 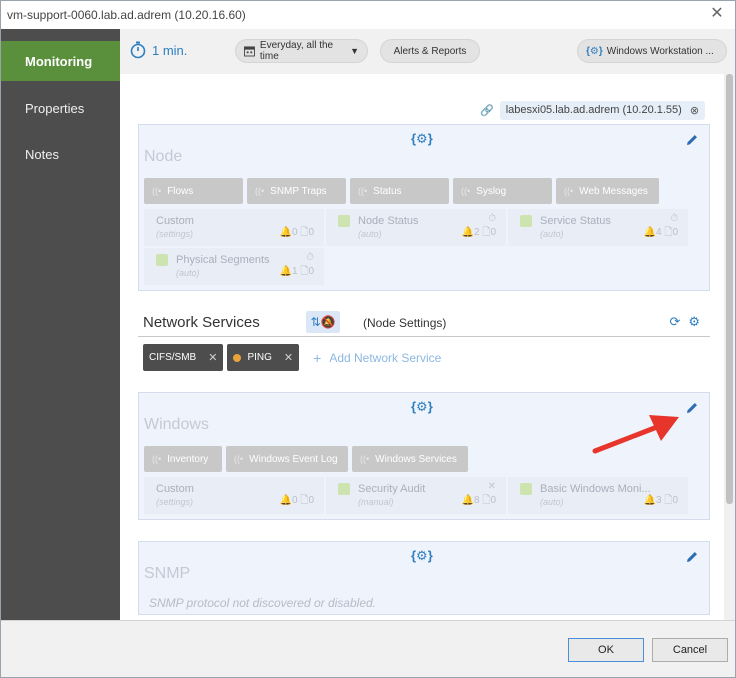 What do you see at coordinates (60, 154) in the screenshot?
I see `sidebar-item-notes: Notes` at bounding box center [60, 154].